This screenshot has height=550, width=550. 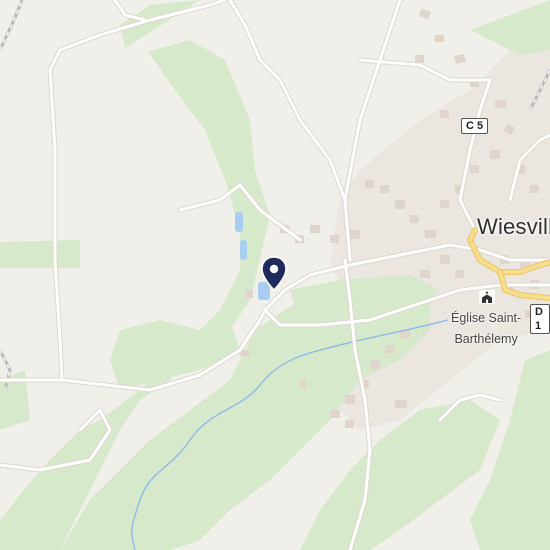 I want to click on church-icon, so click(x=487, y=297).